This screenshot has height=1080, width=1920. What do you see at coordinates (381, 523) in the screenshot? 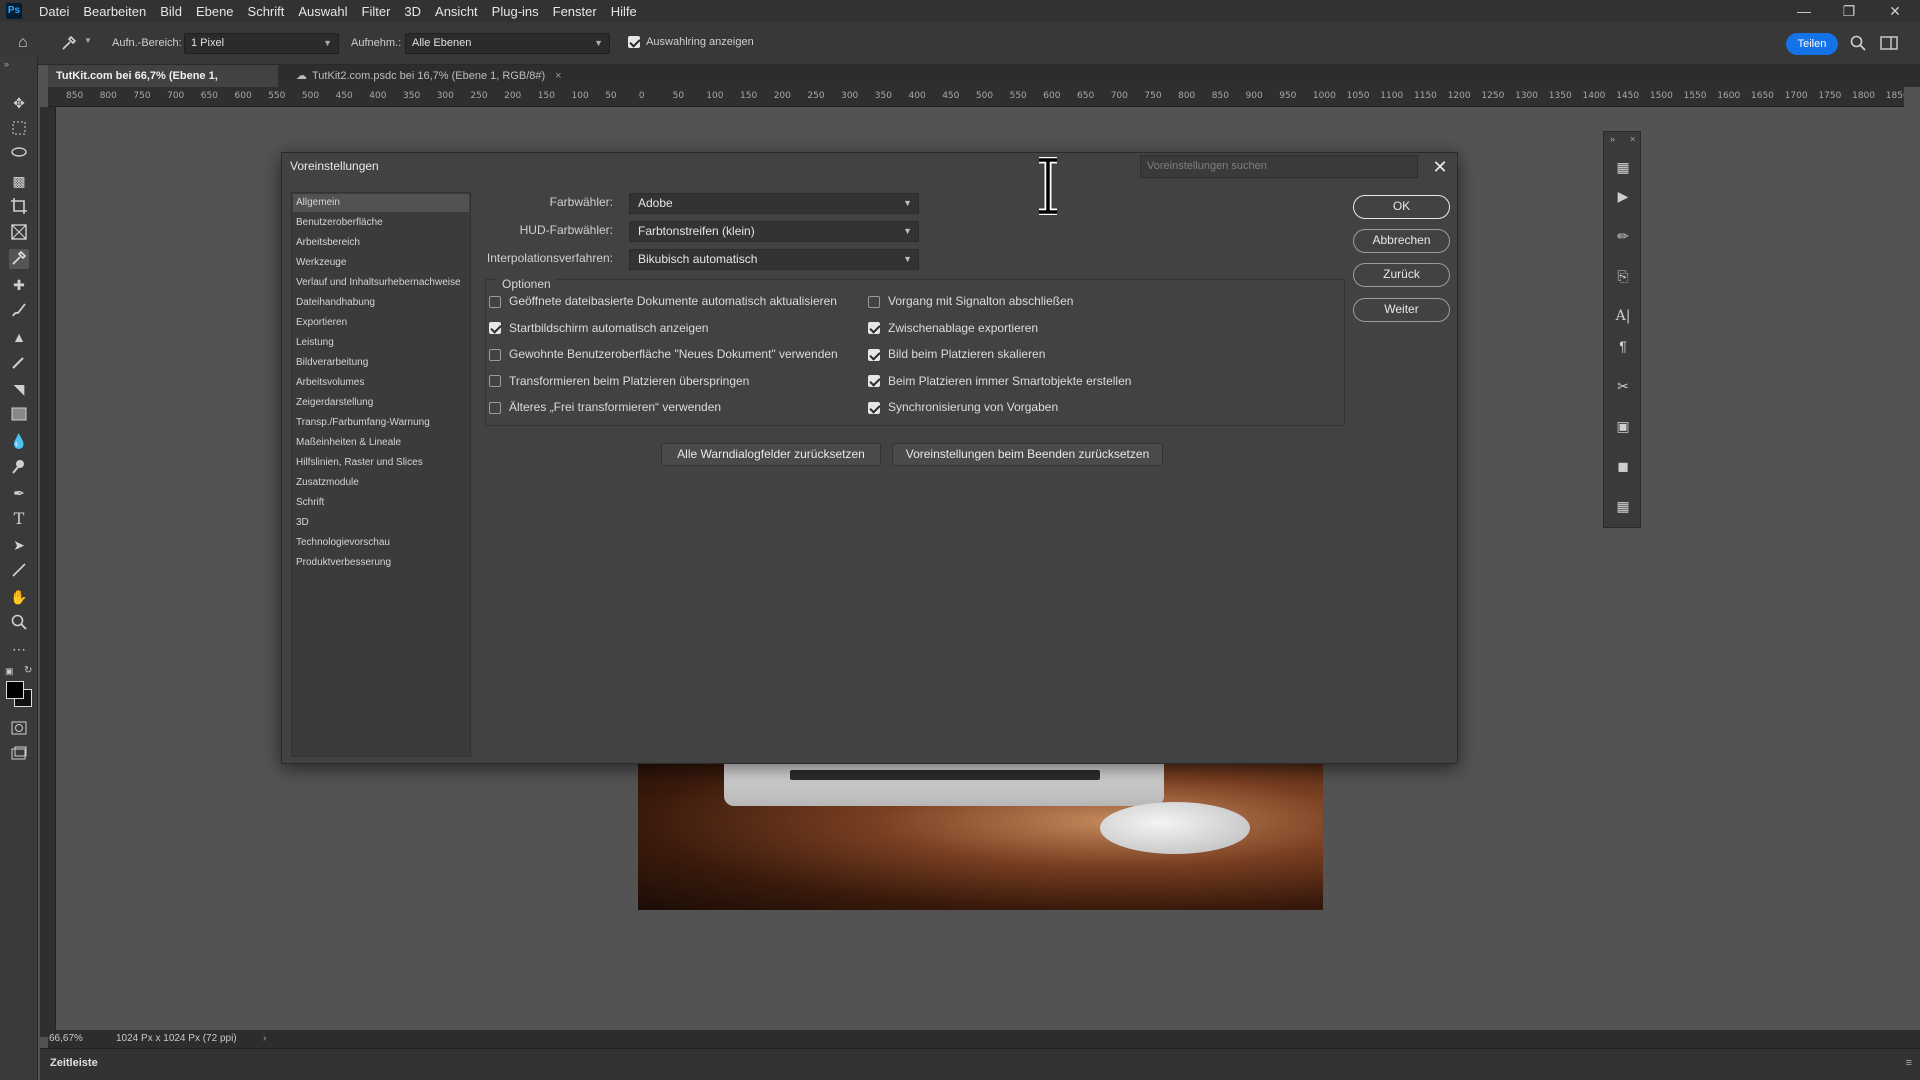
I see `category-item: 3D` at bounding box center [381, 523].